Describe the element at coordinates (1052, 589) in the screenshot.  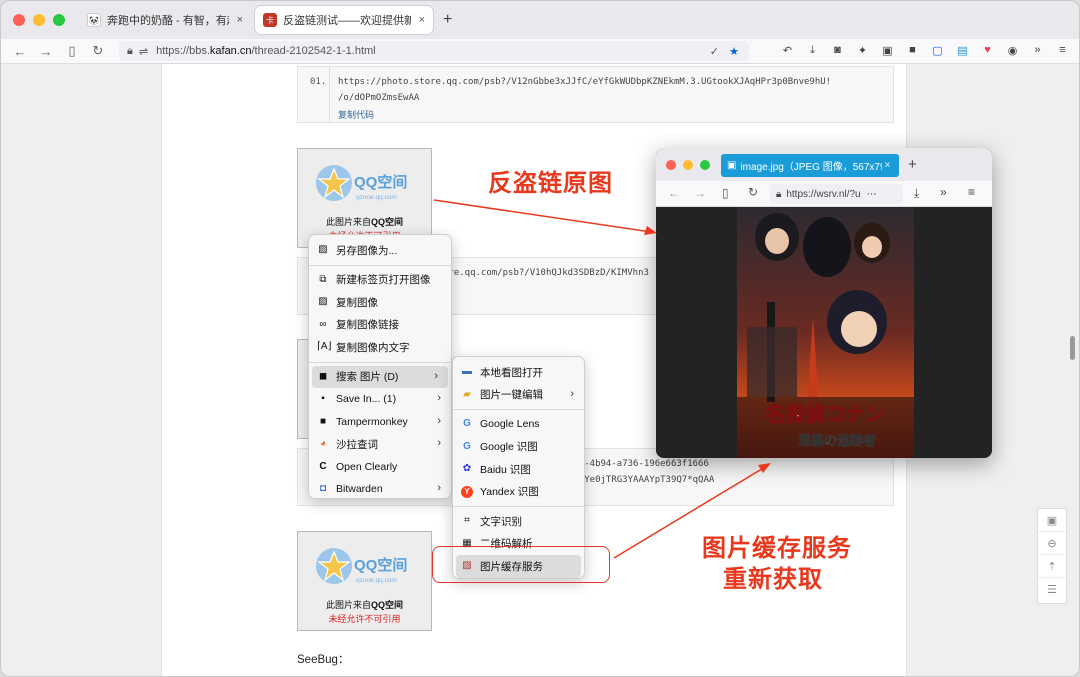
I see `list-icon: ☰` at that location.